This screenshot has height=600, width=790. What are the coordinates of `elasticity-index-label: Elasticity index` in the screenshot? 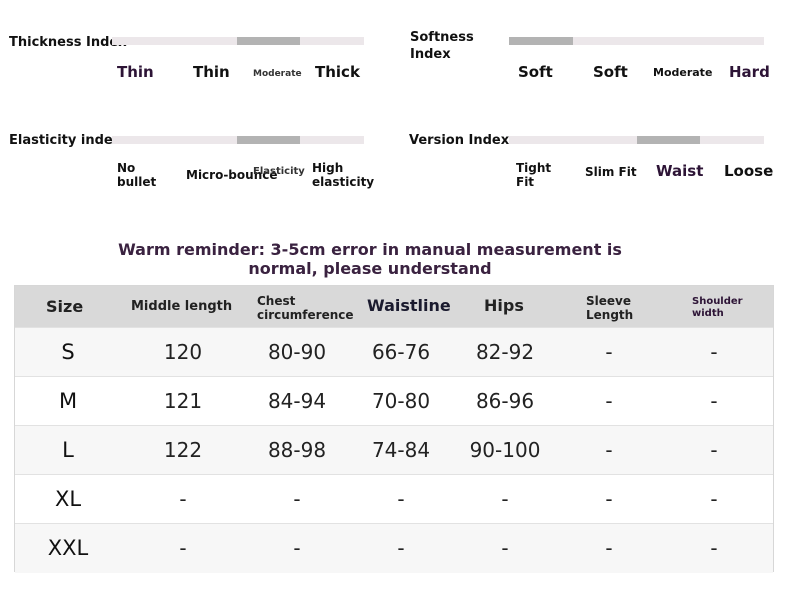 It's located at (65, 140).